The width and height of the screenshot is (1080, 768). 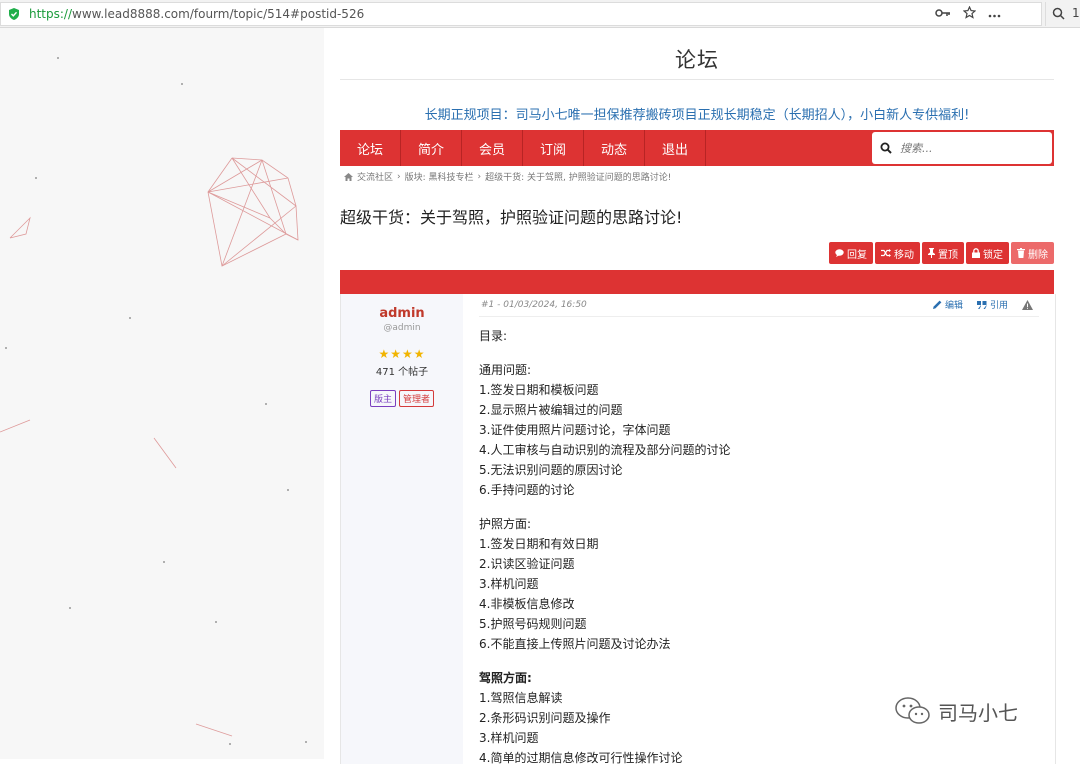 I want to click on post-line: 4.非模板信息修改, so click(x=527, y=604).